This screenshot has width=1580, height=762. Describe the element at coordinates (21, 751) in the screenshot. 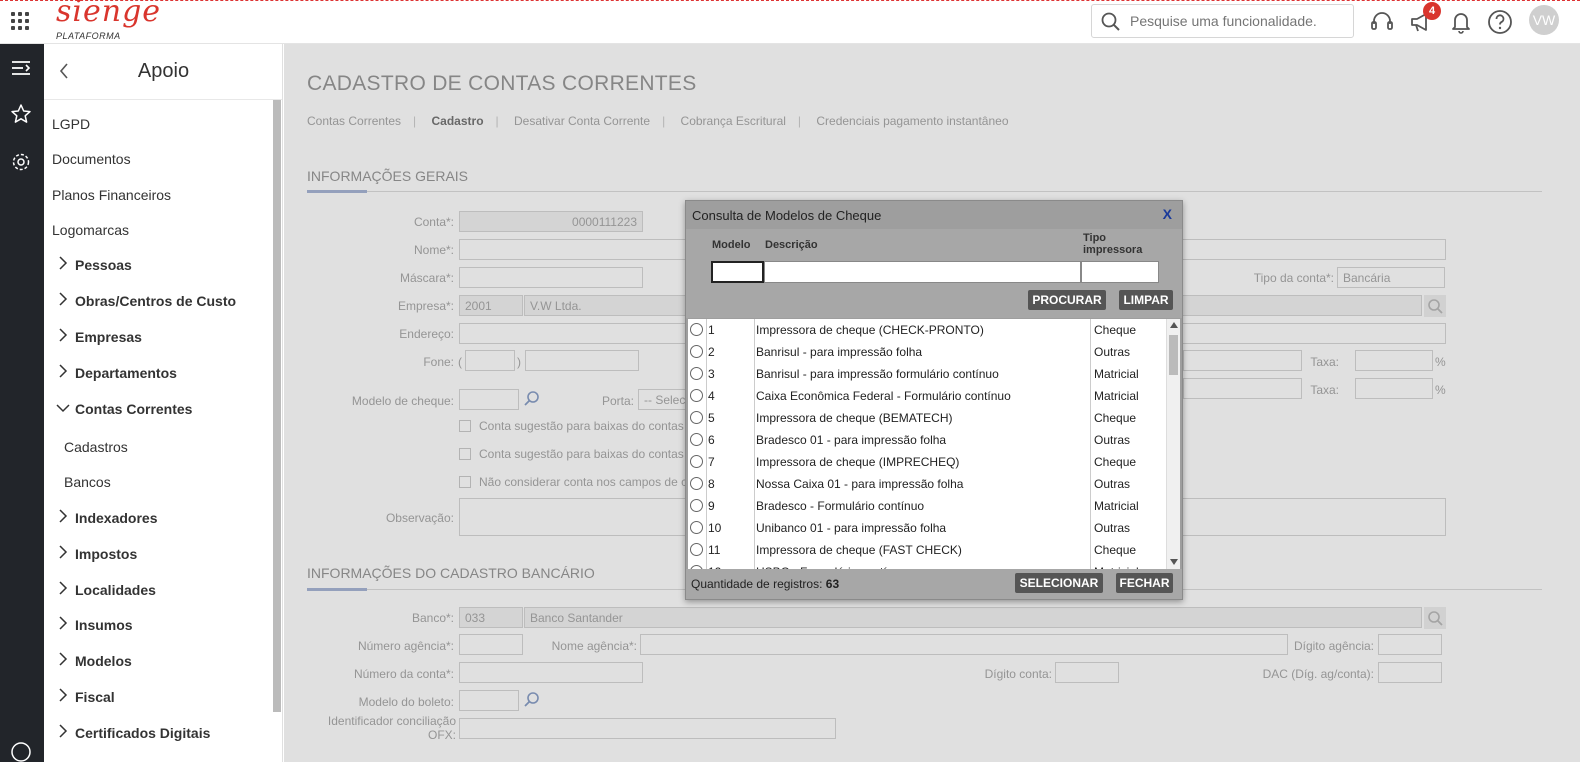

I see `help-circle-icon` at that location.